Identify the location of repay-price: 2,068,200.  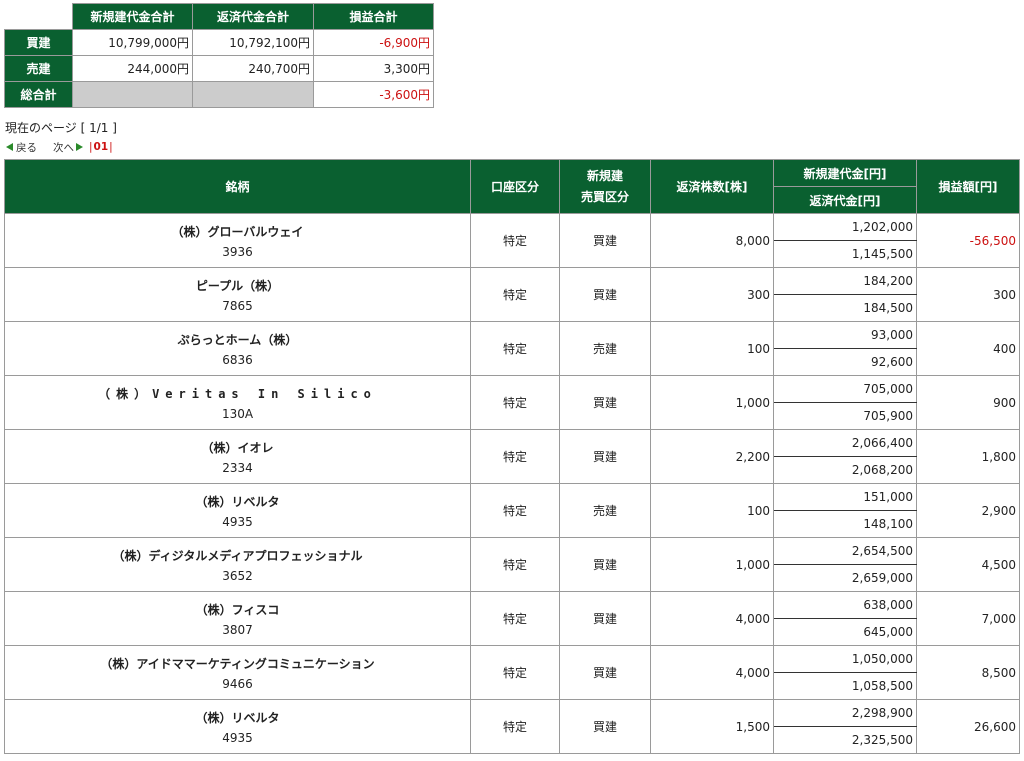
(845, 470).